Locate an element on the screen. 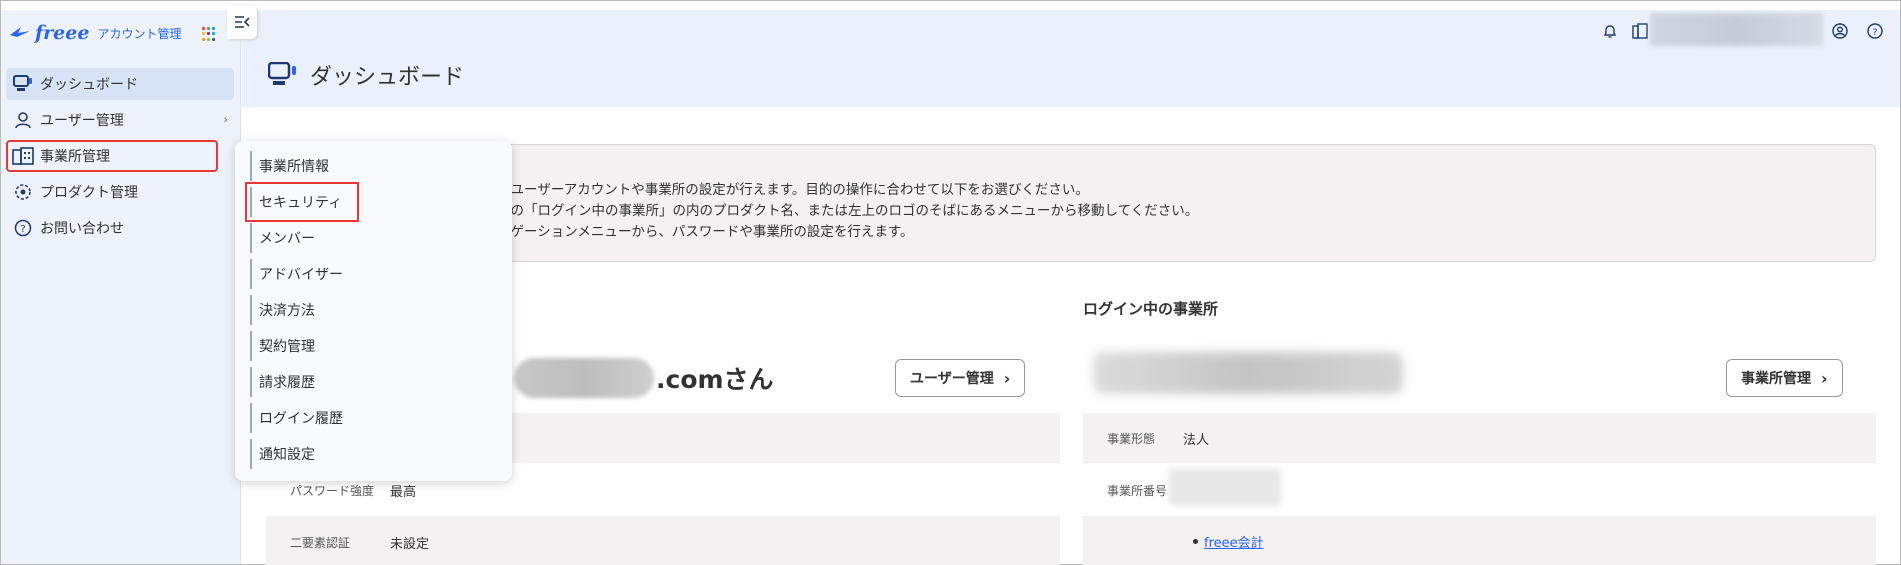 The width and height of the screenshot is (1901, 565). collapse-sidebar-button is located at coordinates (242, 22).